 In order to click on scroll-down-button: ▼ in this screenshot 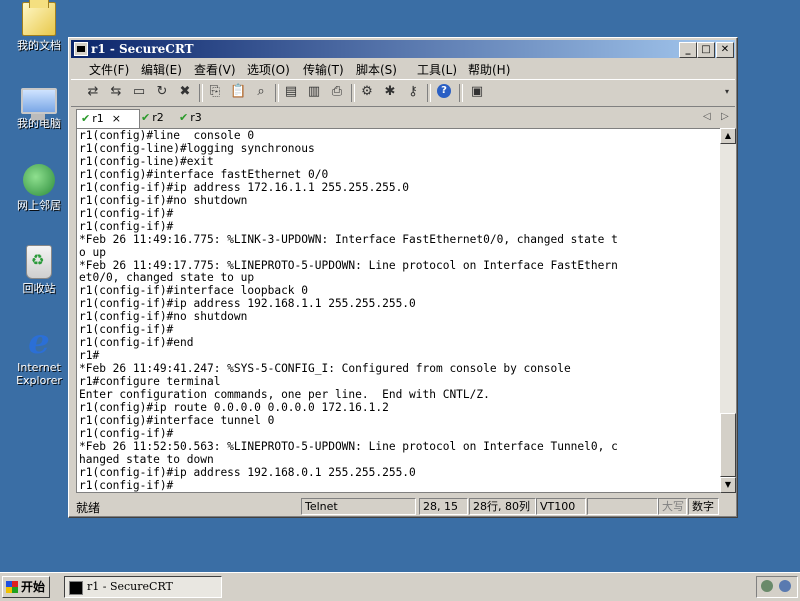, I will do `click(728, 485)`.